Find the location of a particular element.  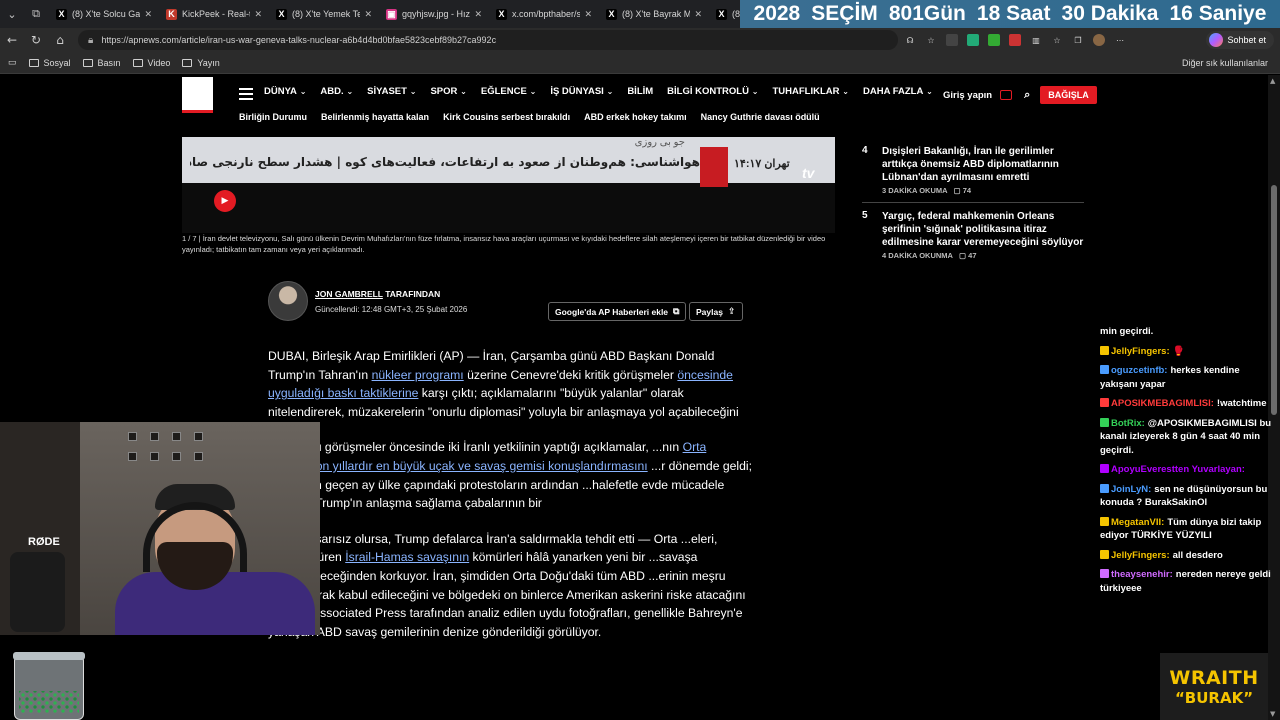

read-aloud-icon: ☊ is located at coordinates (910, 40).